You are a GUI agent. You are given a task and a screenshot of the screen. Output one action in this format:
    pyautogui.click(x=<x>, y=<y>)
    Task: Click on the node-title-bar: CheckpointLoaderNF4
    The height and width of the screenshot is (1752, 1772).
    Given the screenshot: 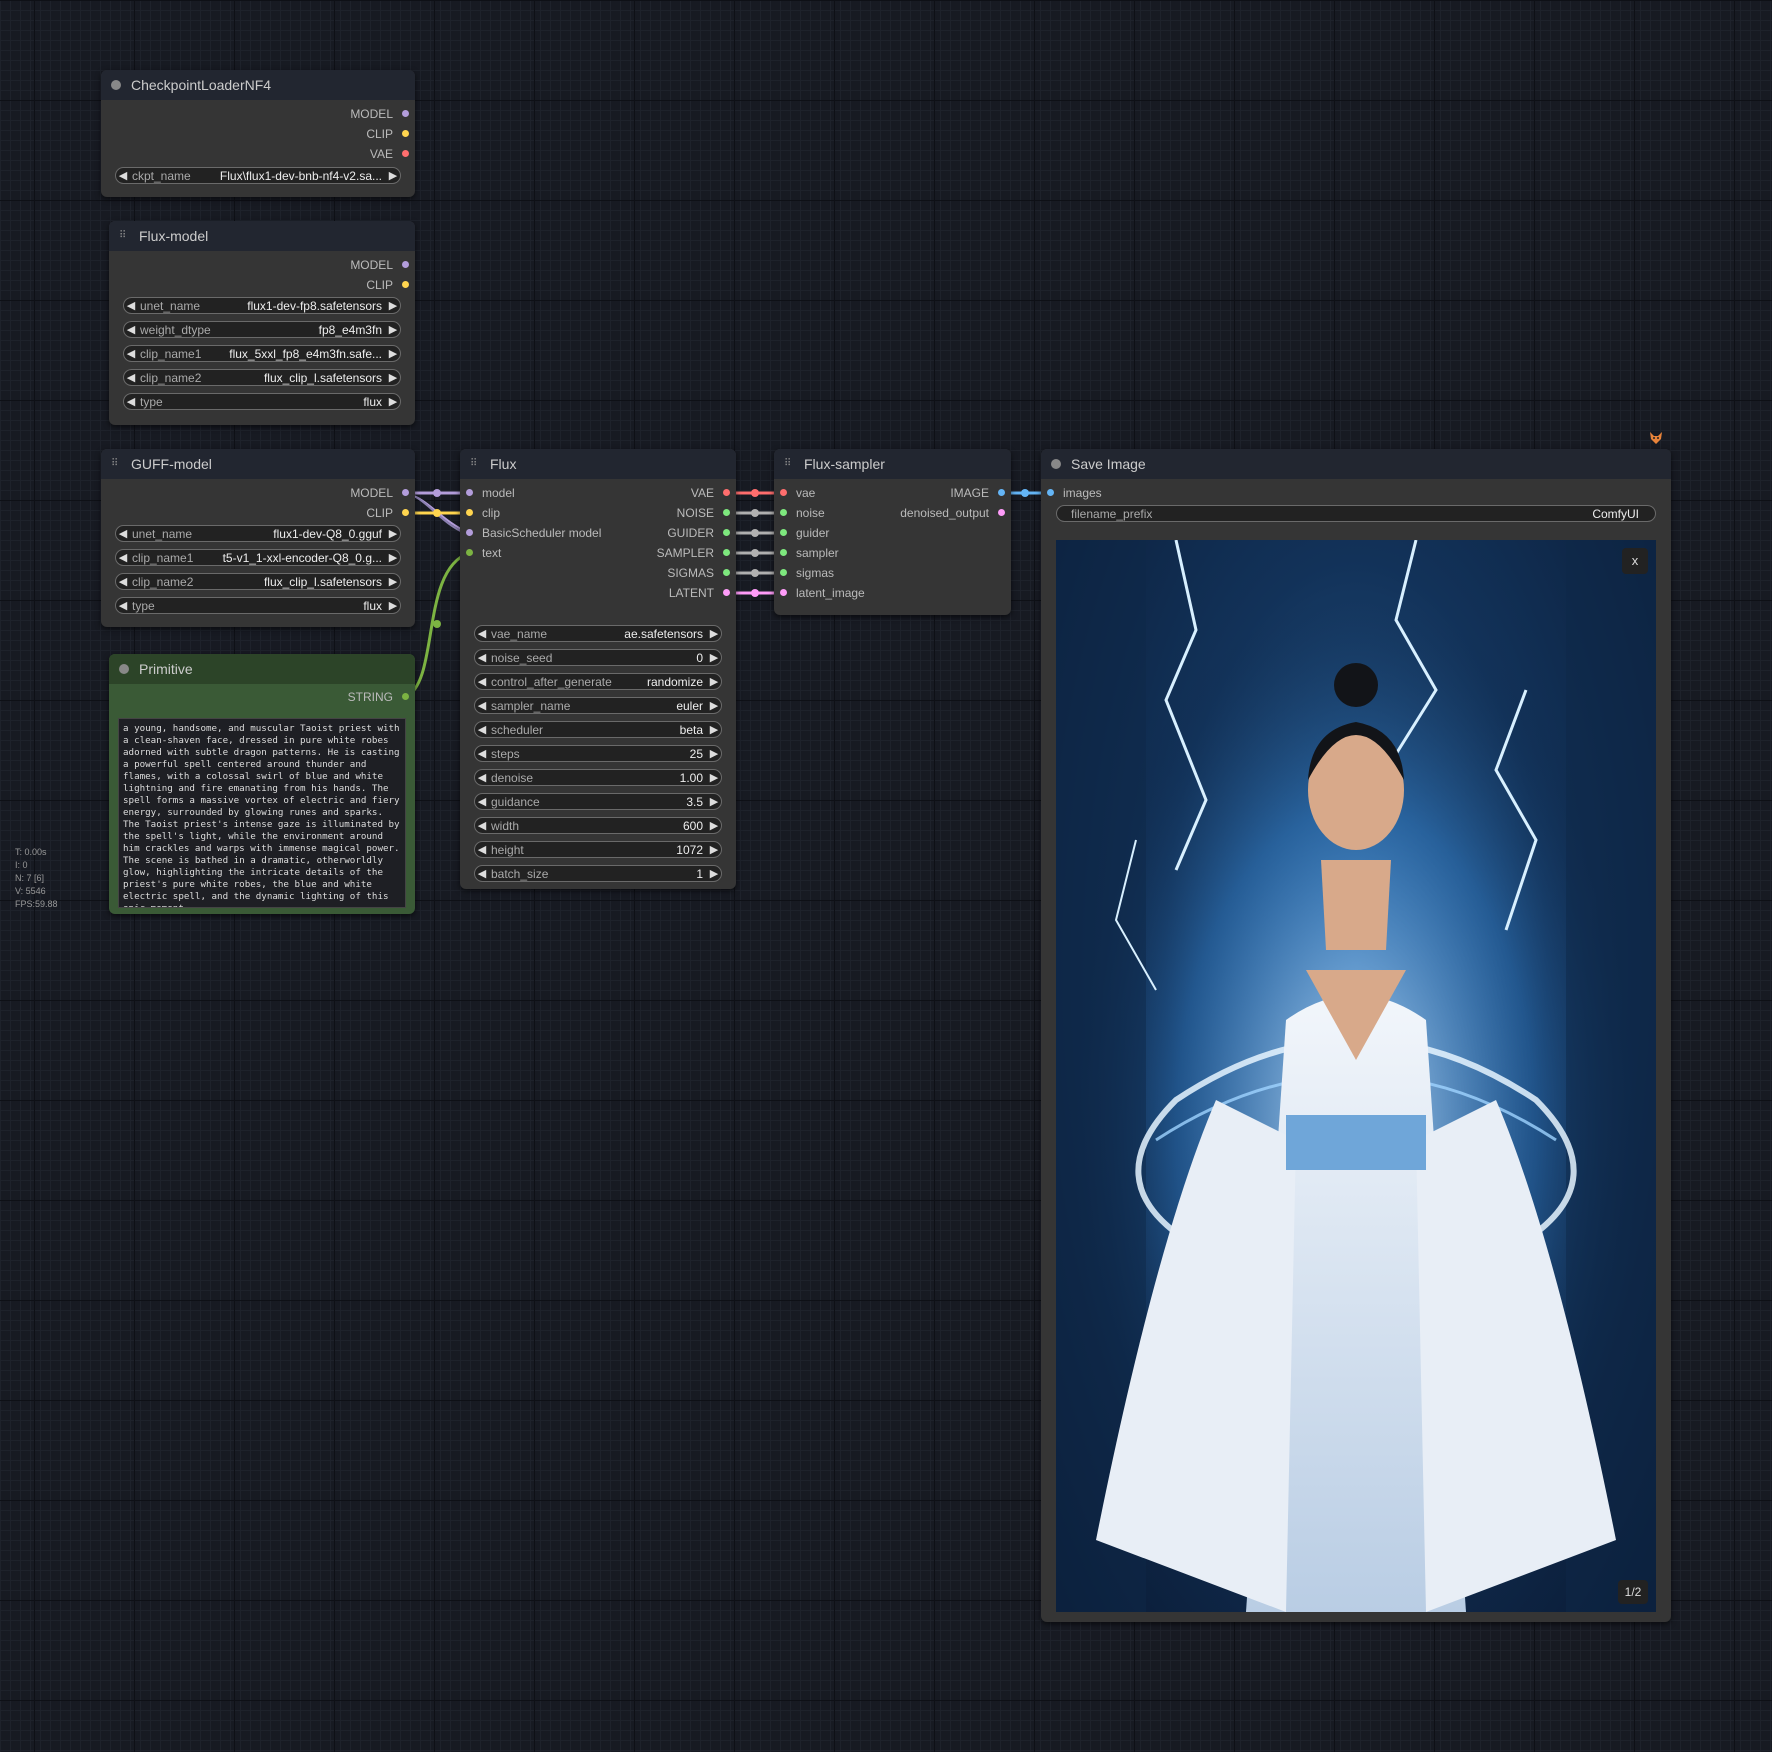 What is the action you would take?
    pyautogui.click(x=258, y=85)
    